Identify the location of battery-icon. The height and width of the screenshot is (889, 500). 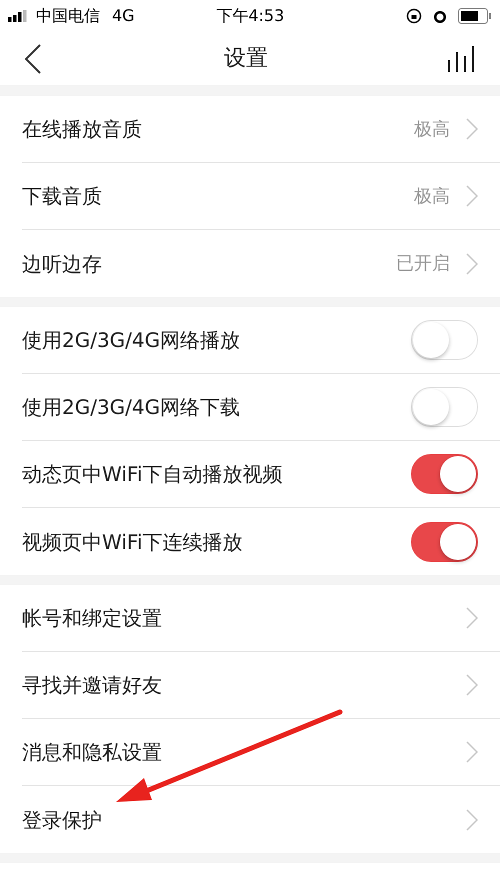
(475, 16).